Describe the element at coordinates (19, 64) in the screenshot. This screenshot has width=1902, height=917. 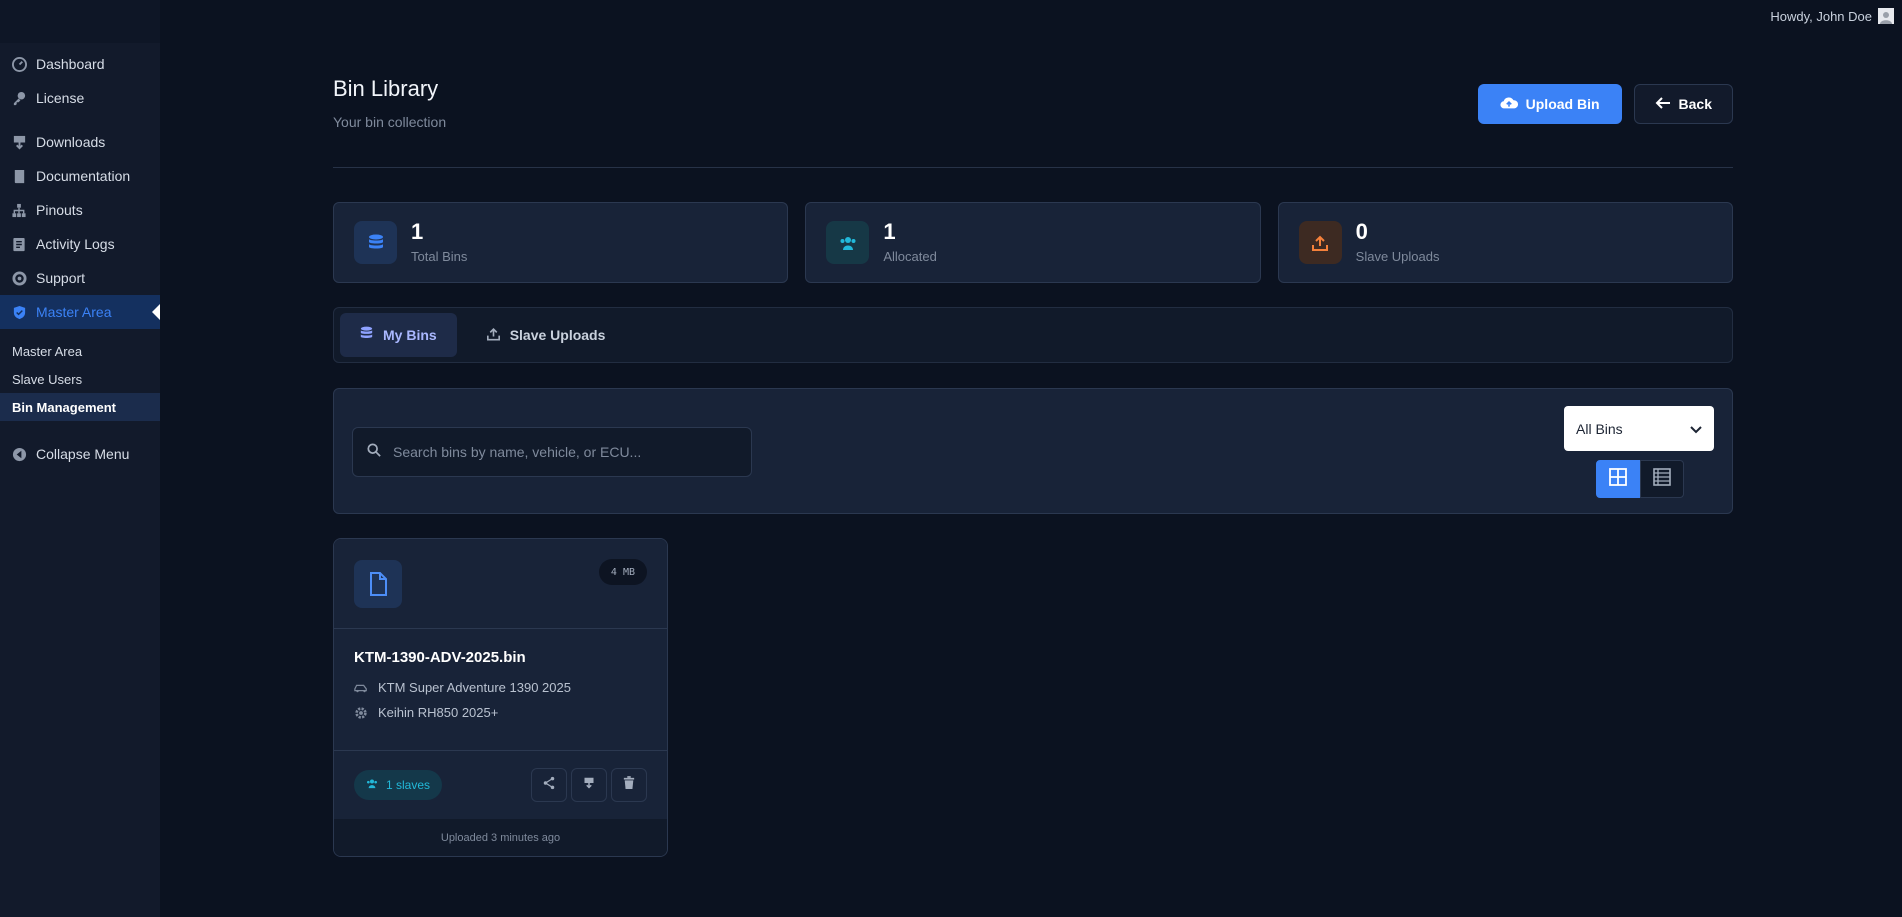
I see `dashboard-icon` at that location.